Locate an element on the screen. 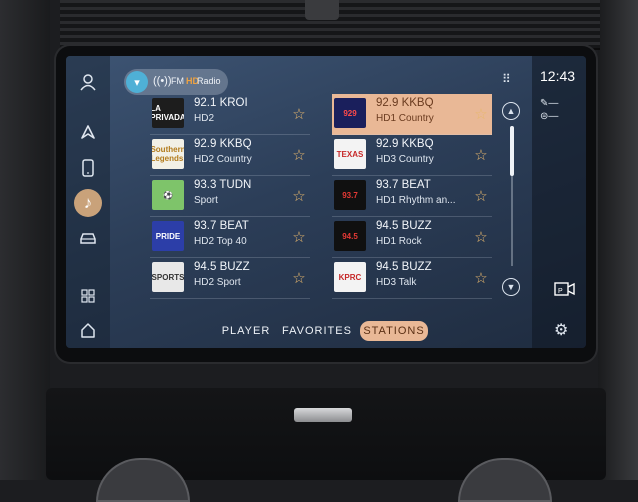 The height and width of the screenshot is (502, 638). presets-icon: ⊜— is located at coordinates (549, 116).